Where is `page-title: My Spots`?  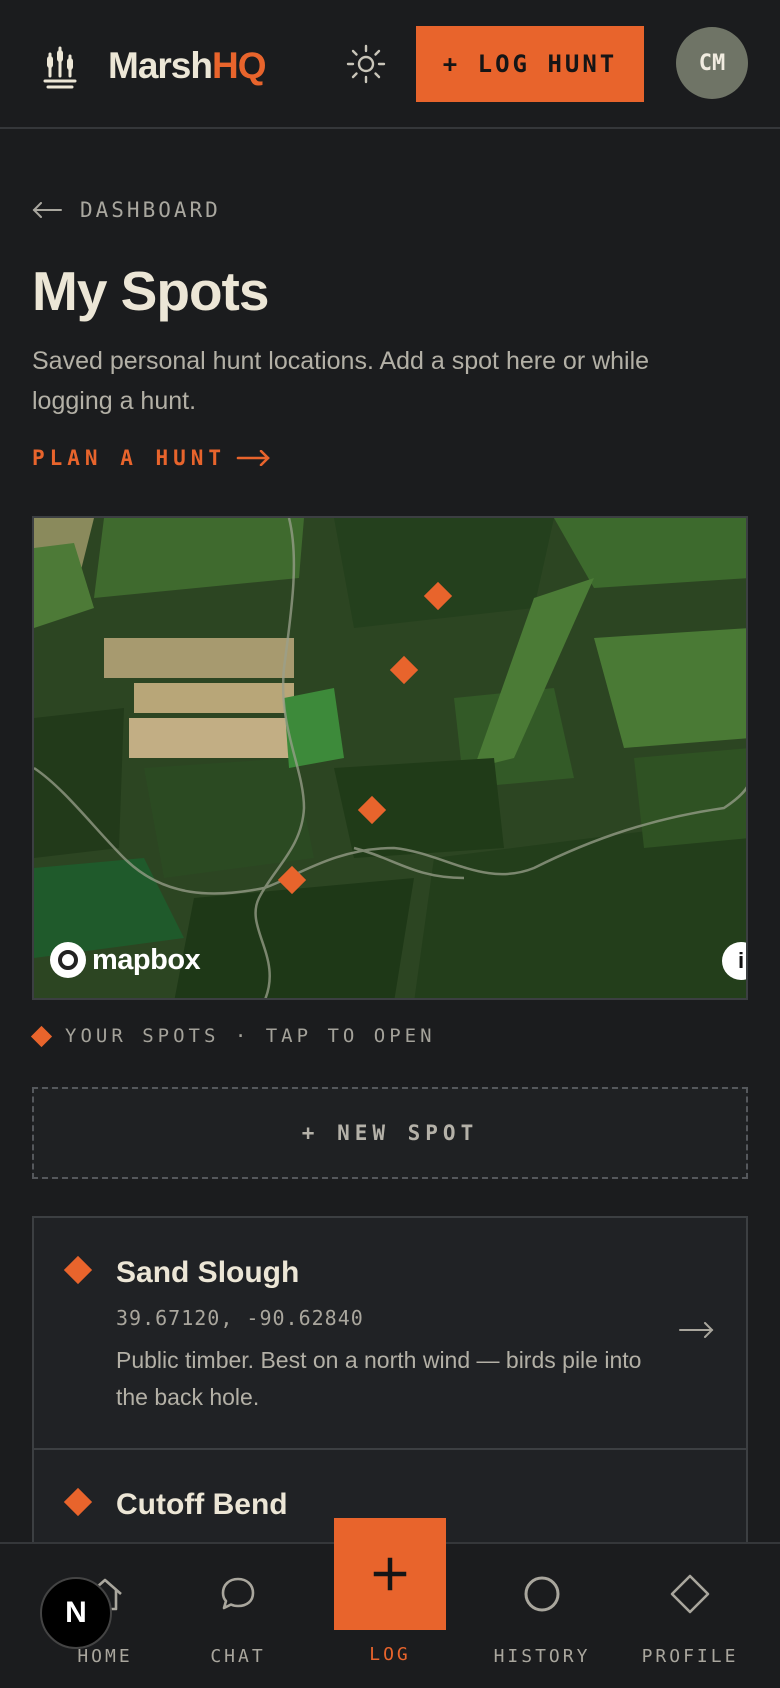
page-title: My Spots is located at coordinates (150, 291).